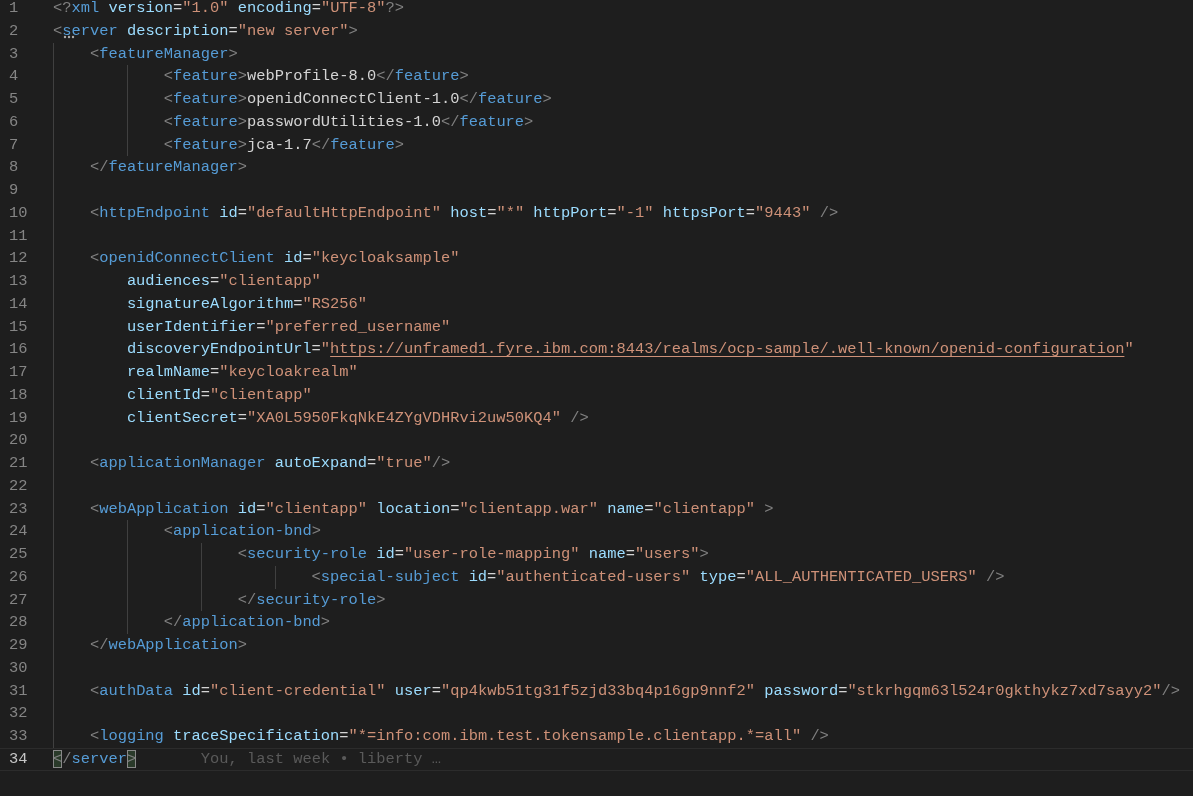 The width and height of the screenshot is (1193, 796). I want to click on line-number: 13, so click(18, 281).